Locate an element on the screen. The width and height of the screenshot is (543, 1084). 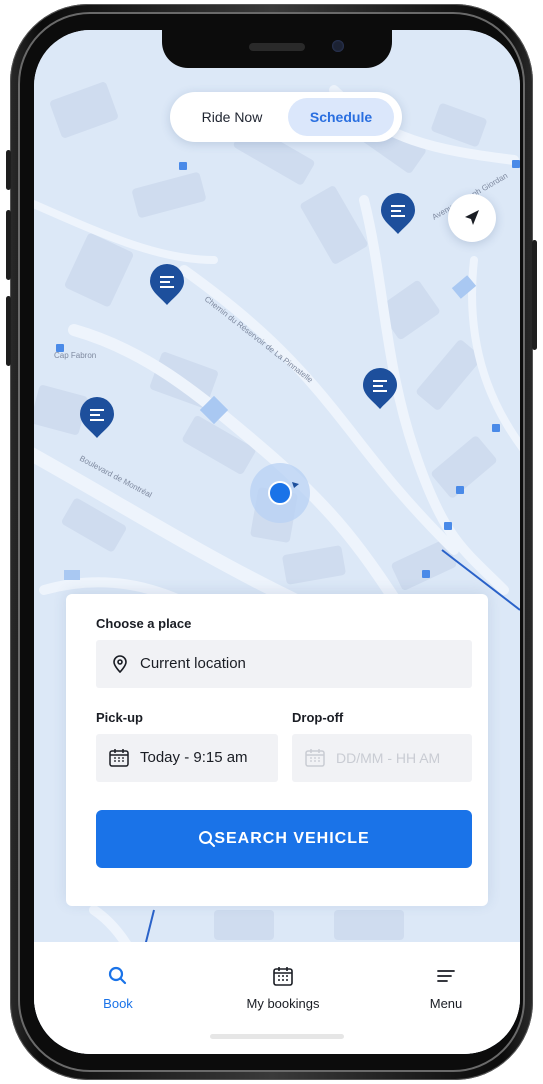
speaker-grille is located at coordinates (277, 47).